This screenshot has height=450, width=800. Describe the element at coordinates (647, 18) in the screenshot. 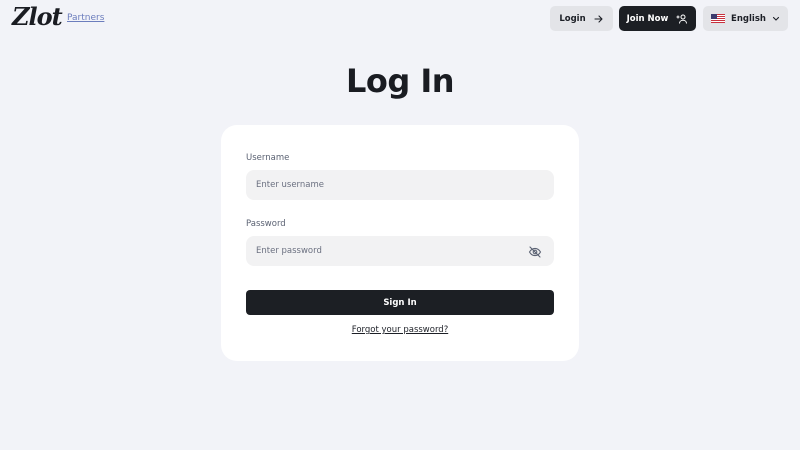

I see `join-button-label: Join Now` at that location.